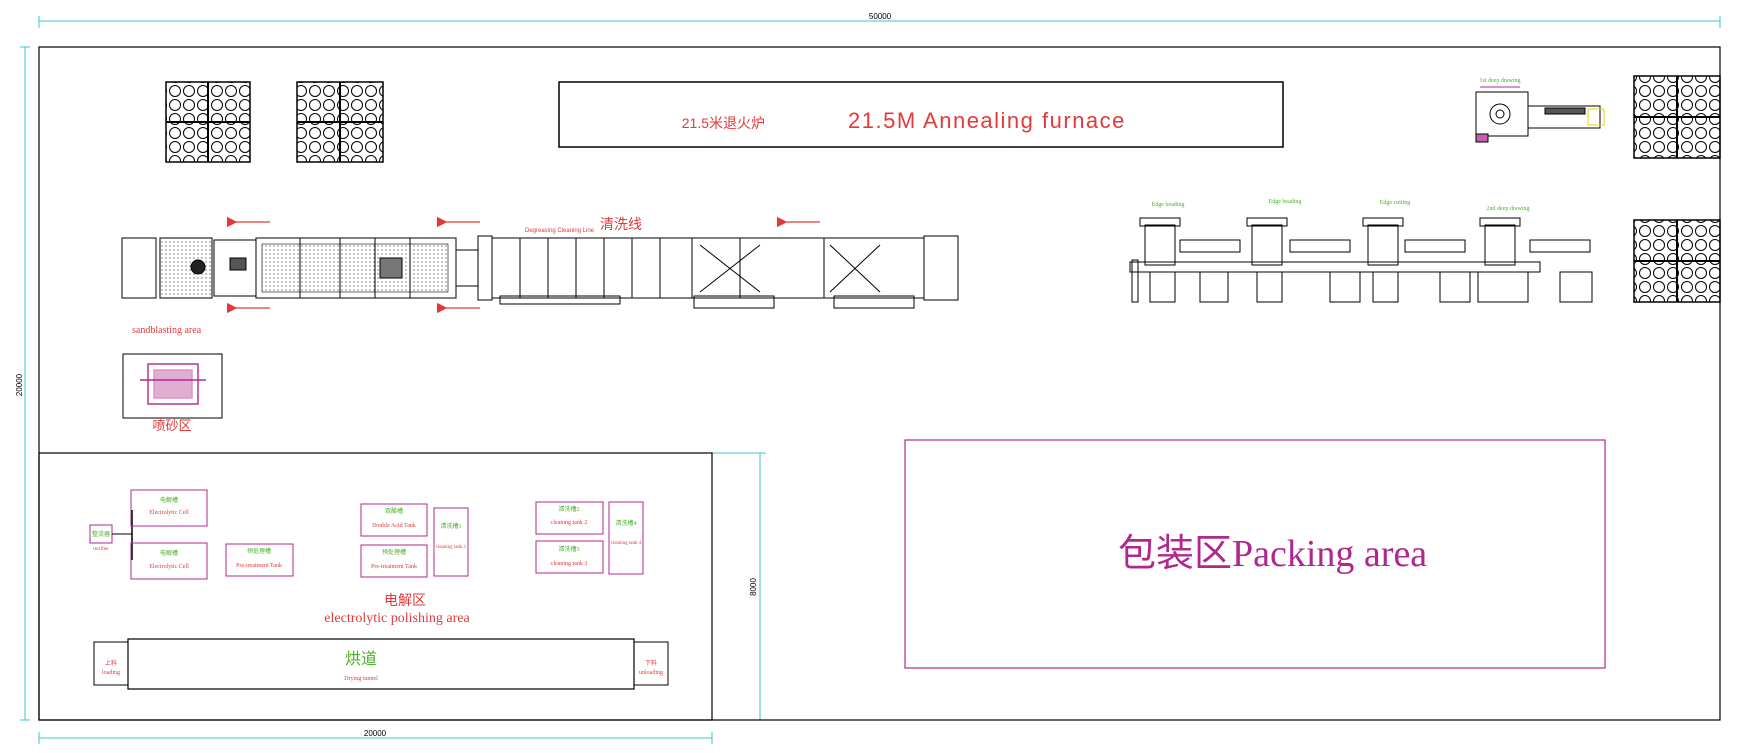  I want to click on ep-area-label-cn: 电解区, so click(405, 601).